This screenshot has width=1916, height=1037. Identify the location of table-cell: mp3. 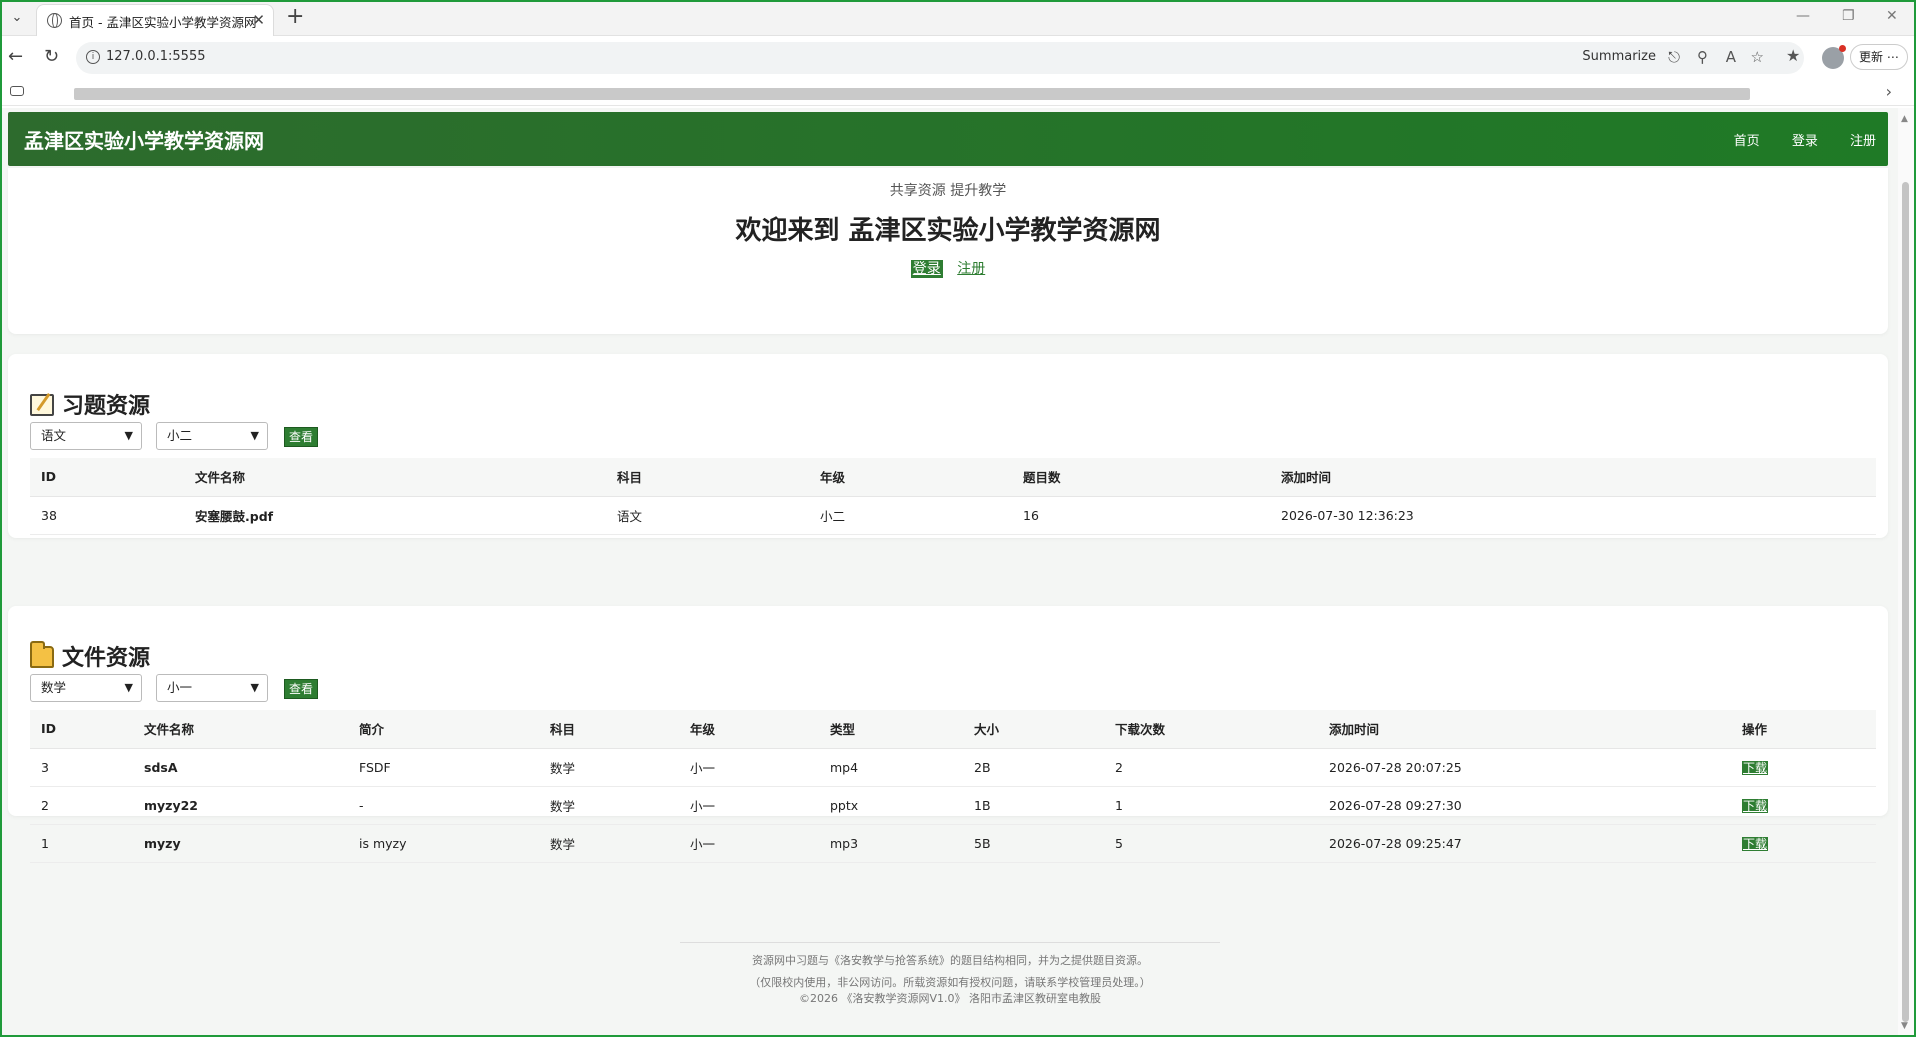
(891, 843).